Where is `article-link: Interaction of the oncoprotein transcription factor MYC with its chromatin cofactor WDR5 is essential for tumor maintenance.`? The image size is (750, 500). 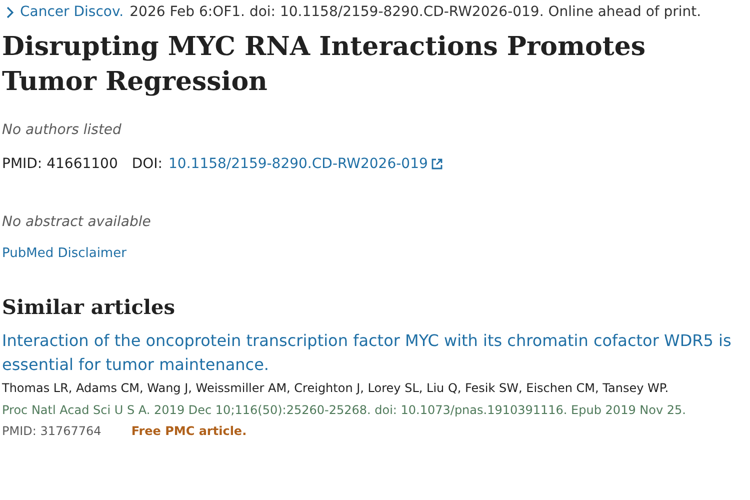 article-link: Interaction of the oncoprotein transcription factor MYC with its chromatin cofactor WDR5 is essential for tumor maintenance. is located at coordinates (367, 353).